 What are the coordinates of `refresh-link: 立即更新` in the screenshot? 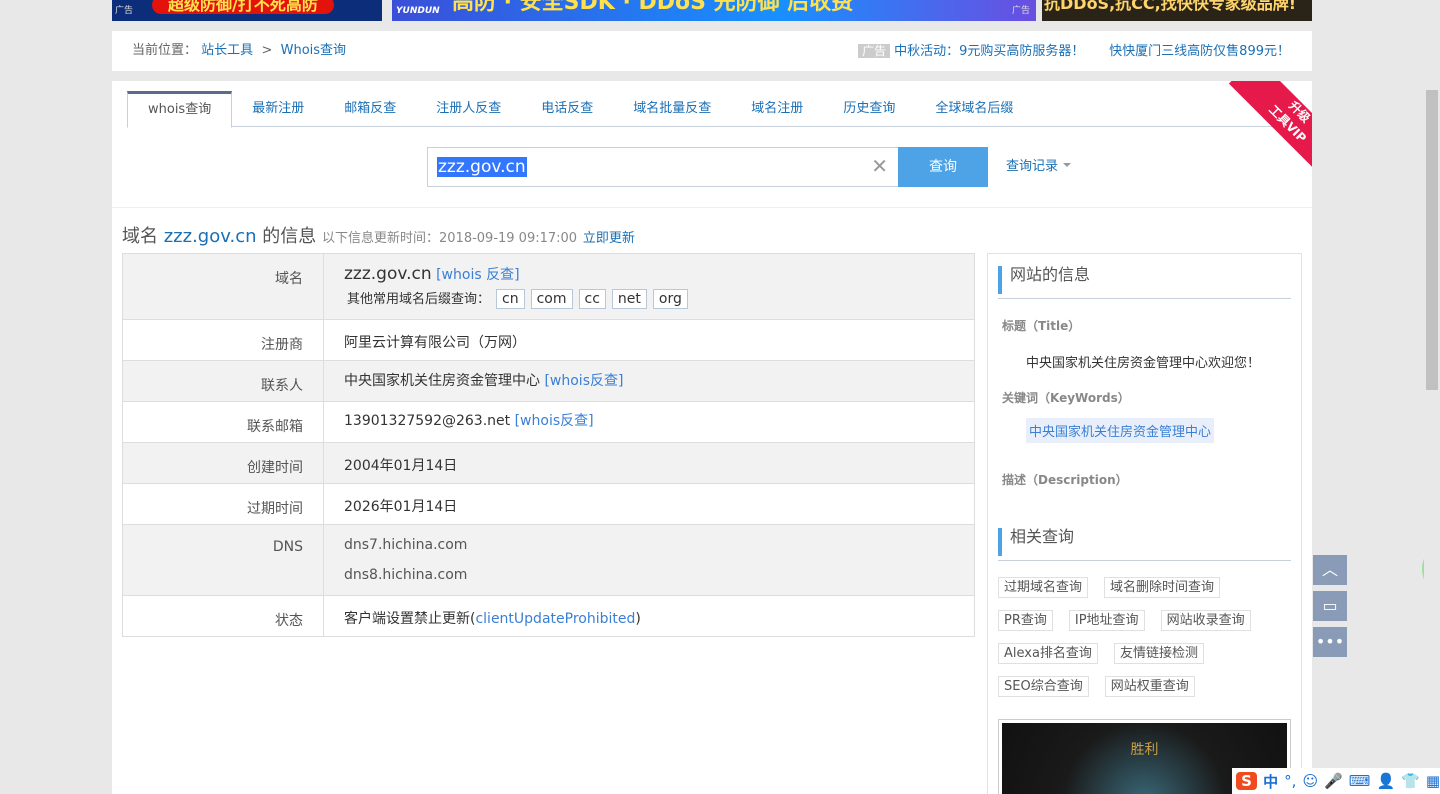 It's located at (609, 238).